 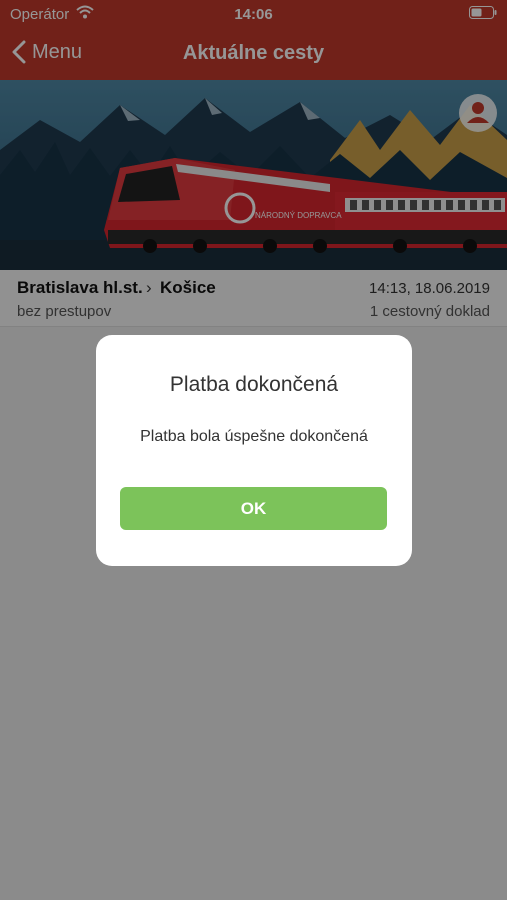 I want to click on dialog-title: Platba dokončená, so click(x=254, y=384).